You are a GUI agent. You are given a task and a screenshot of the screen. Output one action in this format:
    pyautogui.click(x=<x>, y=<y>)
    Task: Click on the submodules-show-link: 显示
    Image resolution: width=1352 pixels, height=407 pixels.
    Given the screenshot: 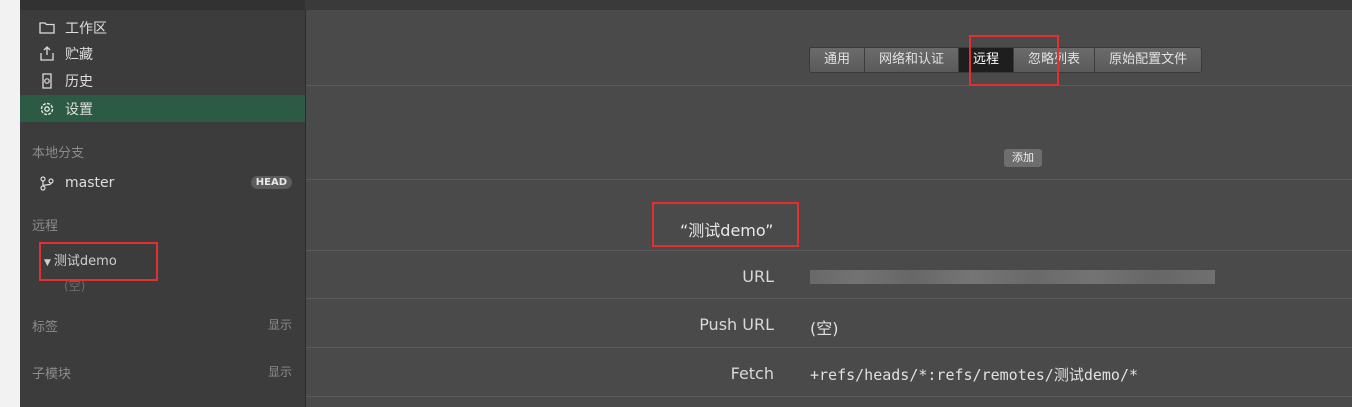 What is the action you would take?
    pyautogui.click(x=280, y=371)
    